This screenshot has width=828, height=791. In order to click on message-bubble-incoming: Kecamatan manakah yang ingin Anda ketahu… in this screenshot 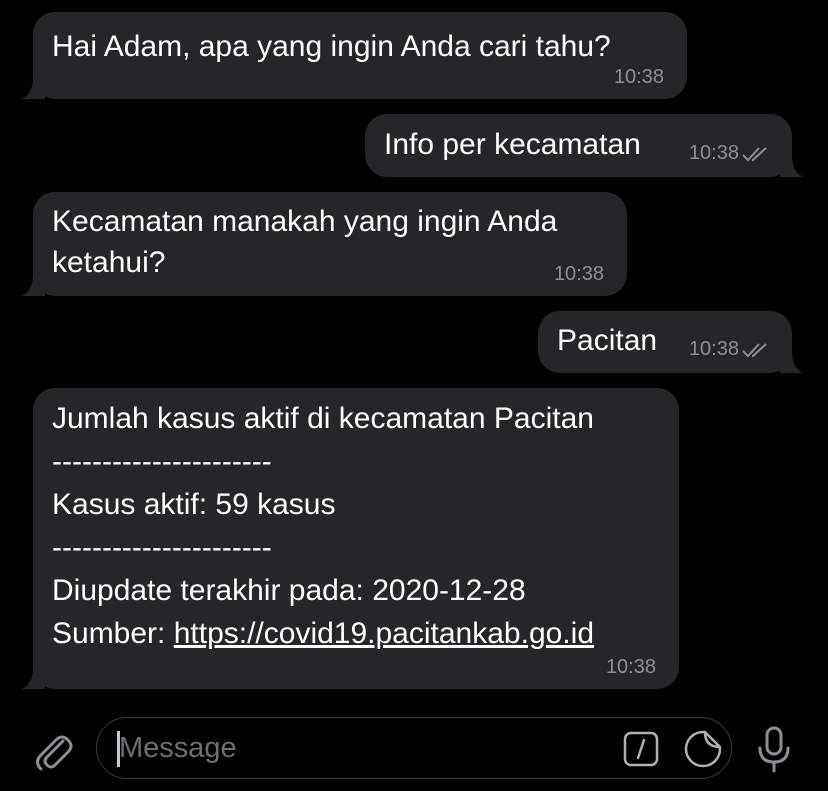, I will do `click(324, 244)`.